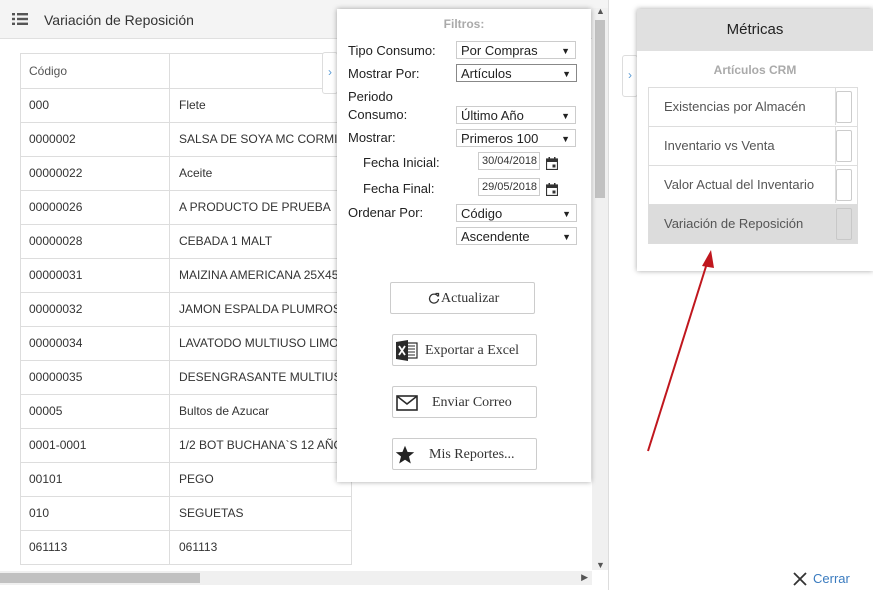  Describe the element at coordinates (263, 343) in the screenshot. I see `cell-name: LAVATODO MULTIUSO LIMON` at that location.